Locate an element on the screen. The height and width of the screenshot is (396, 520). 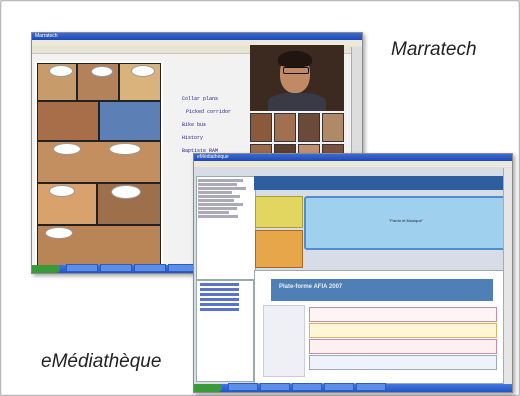
emediatheque-header is located at coordinates (380, 183).